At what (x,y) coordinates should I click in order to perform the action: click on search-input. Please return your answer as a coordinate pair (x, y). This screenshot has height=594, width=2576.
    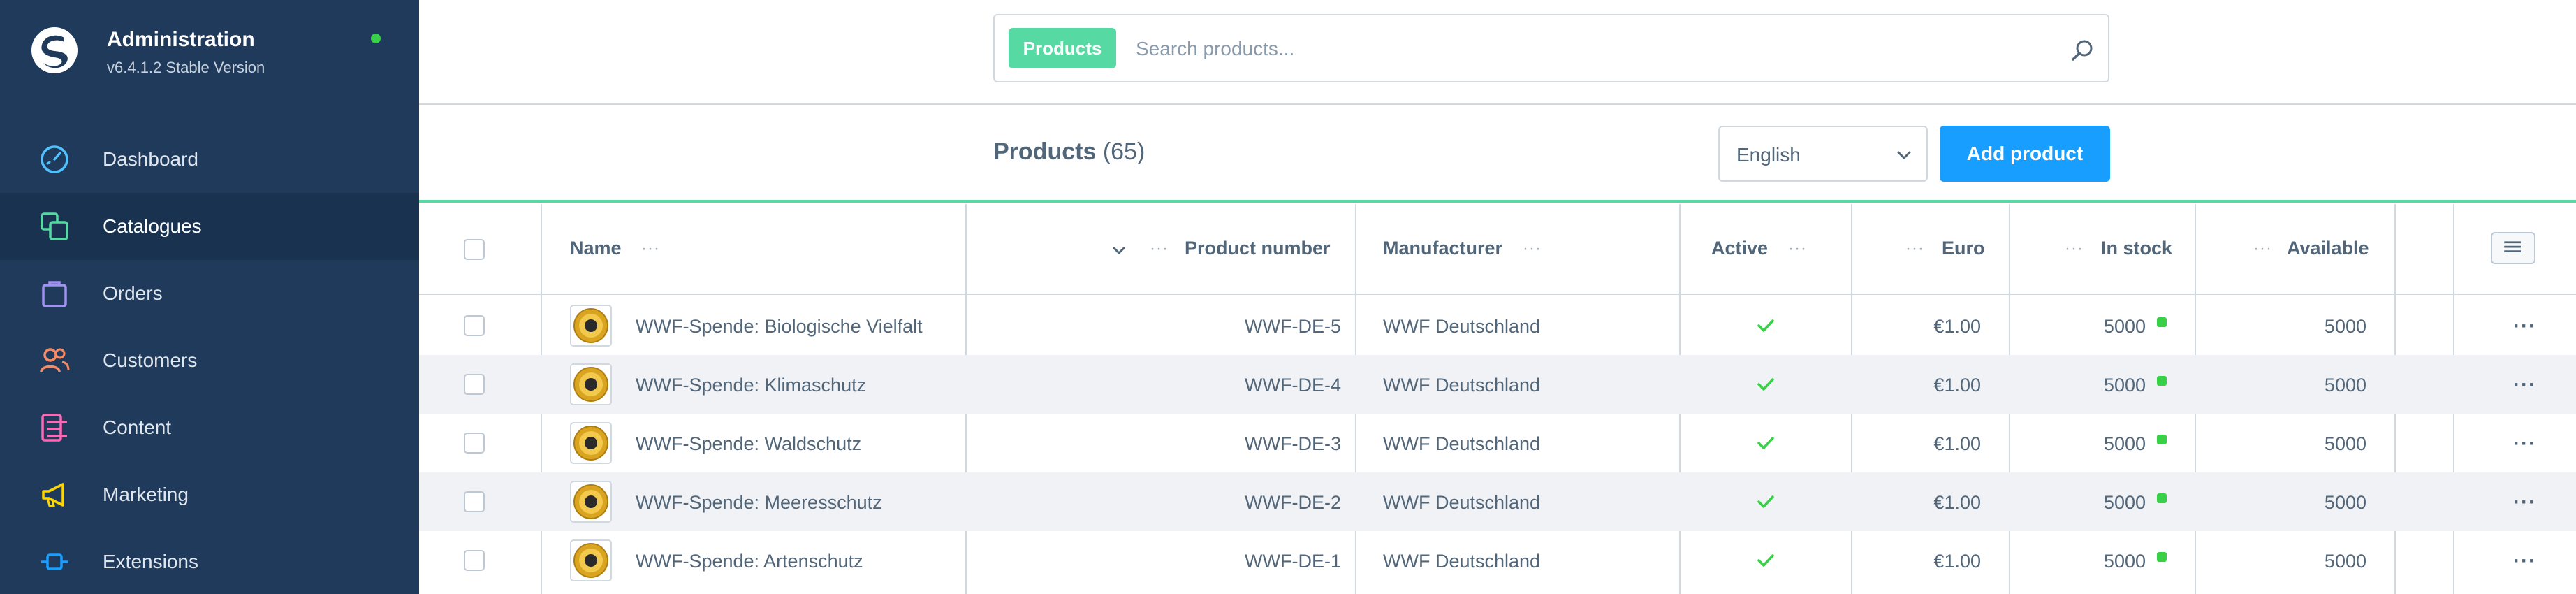
    Looking at the image, I should click on (1583, 48).